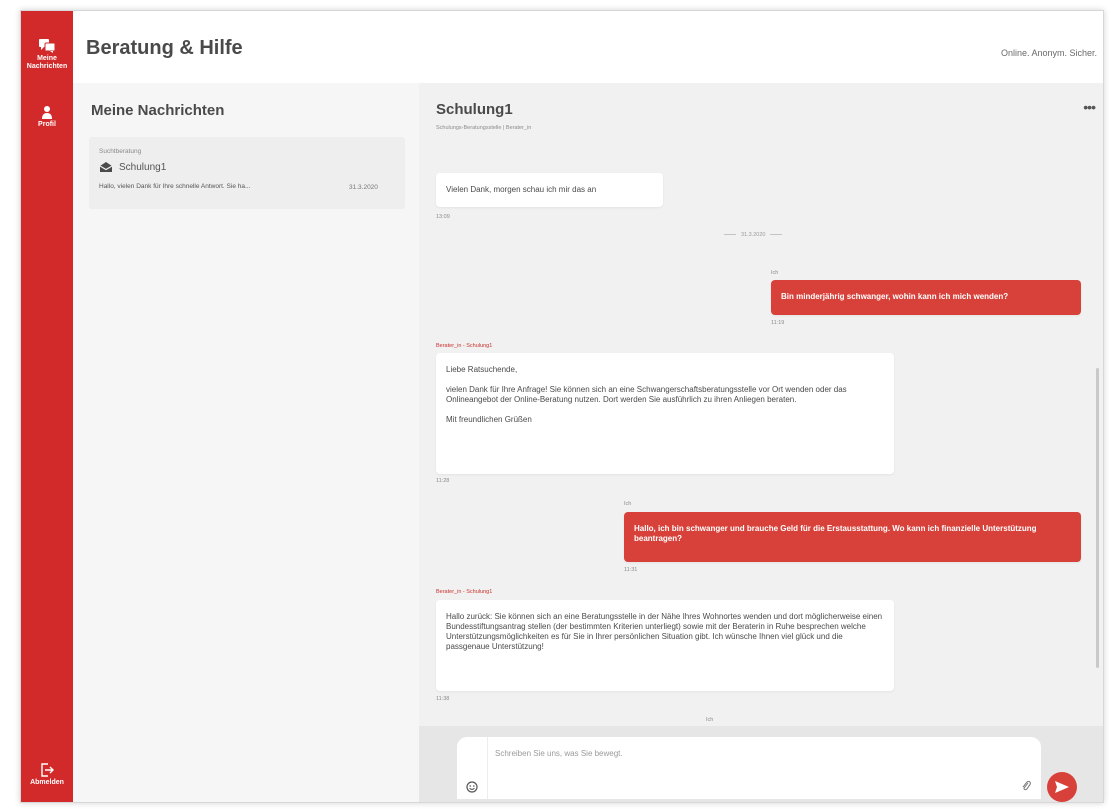 The image size is (1109, 810). What do you see at coordinates (47, 62) in the screenshot?
I see `sidebar-item-label: Meine Nachrichten` at bounding box center [47, 62].